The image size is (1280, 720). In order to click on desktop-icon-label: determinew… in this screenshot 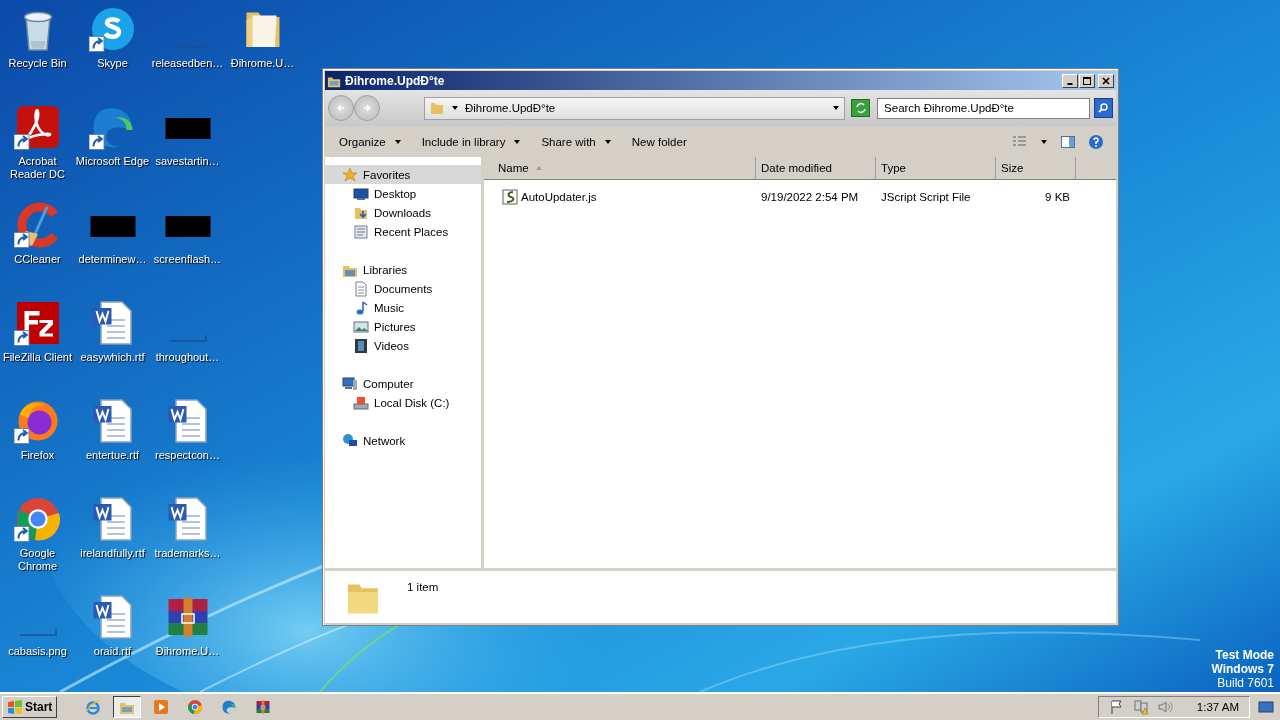, I will do `click(112, 259)`.